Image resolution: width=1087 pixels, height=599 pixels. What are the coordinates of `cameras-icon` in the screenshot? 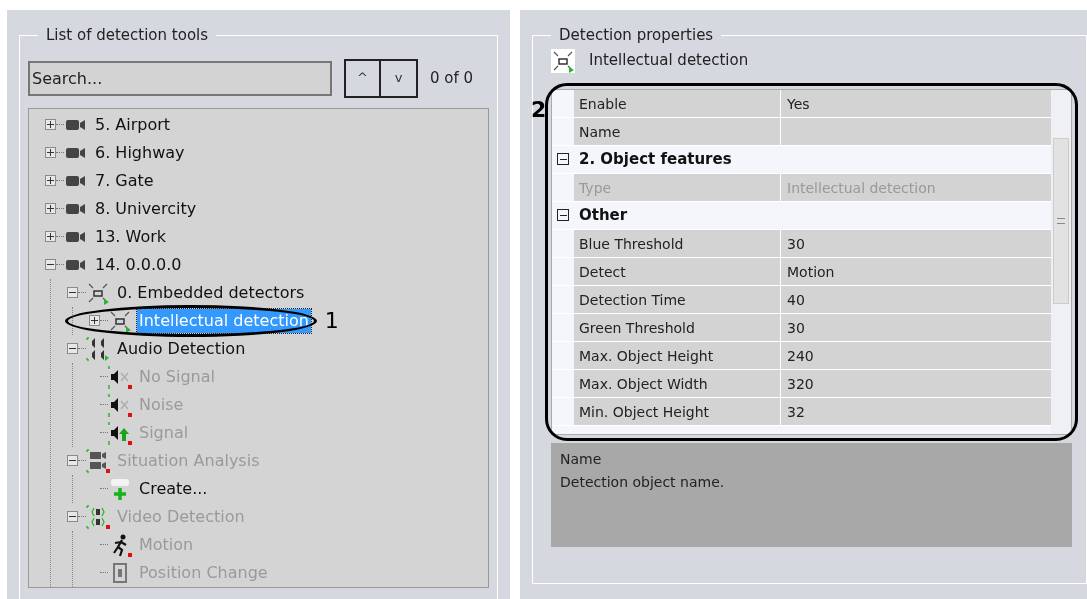 It's located at (98, 460).